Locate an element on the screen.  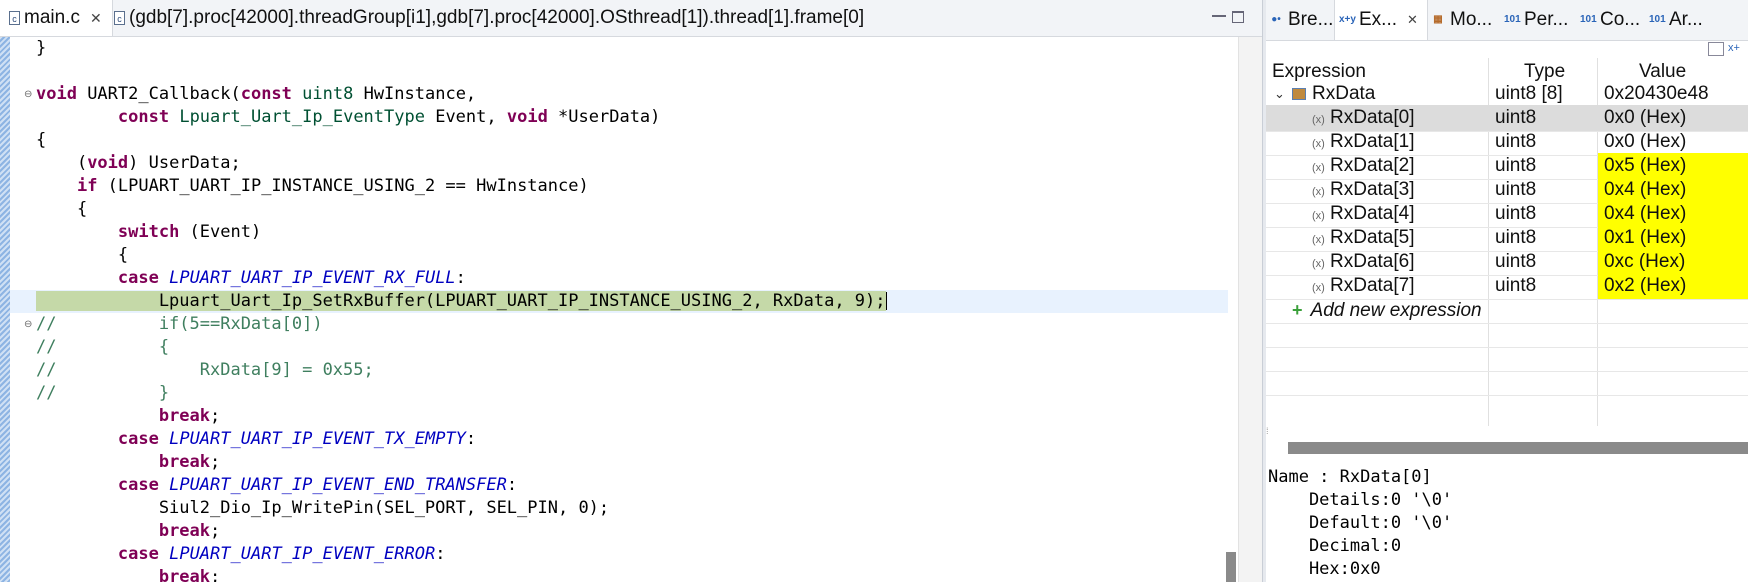
expression-row: (x) RxData[1] uint8 0x0 (Hex) is located at coordinates (1507, 142).